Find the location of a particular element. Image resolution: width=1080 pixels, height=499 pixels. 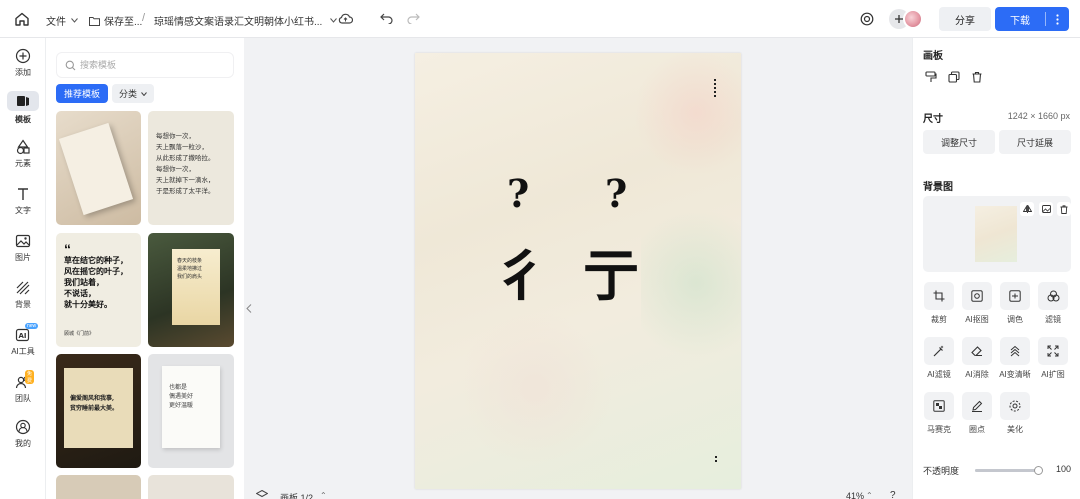

resize-button: 调整尺寸 is located at coordinates (959, 142).